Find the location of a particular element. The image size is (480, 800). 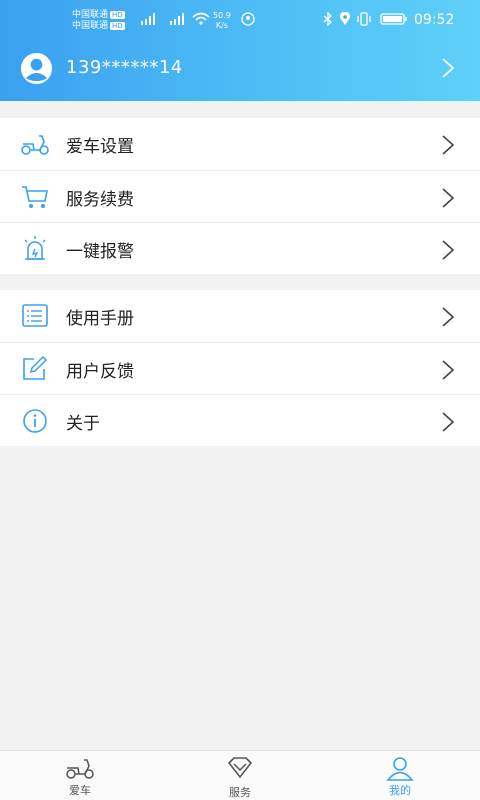

user-icon is located at coordinates (400, 769).